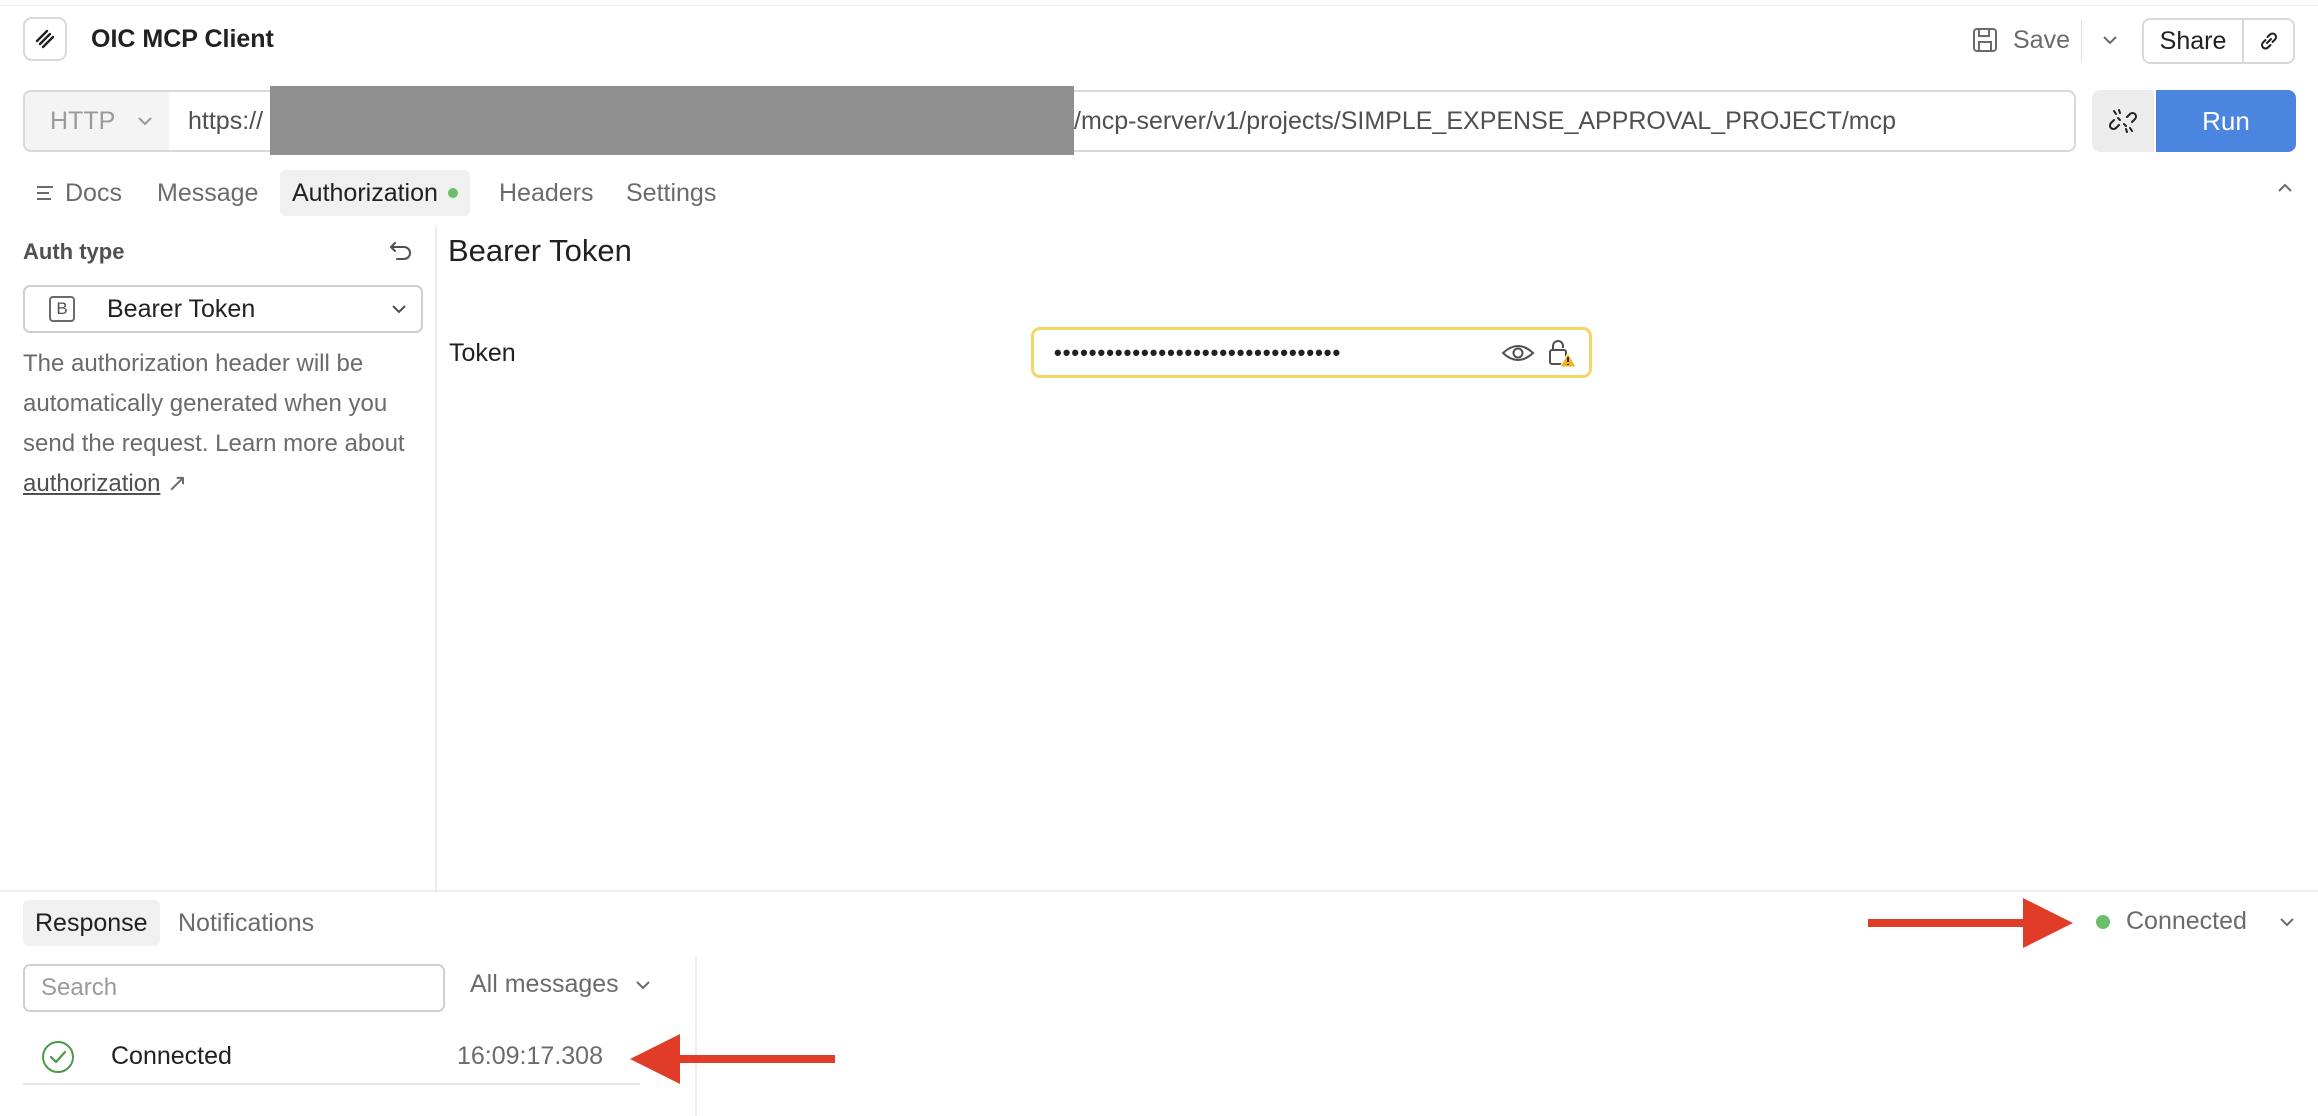 This screenshot has width=2318, height=1116. I want to click on save-button: Save, so click(2020, 40).